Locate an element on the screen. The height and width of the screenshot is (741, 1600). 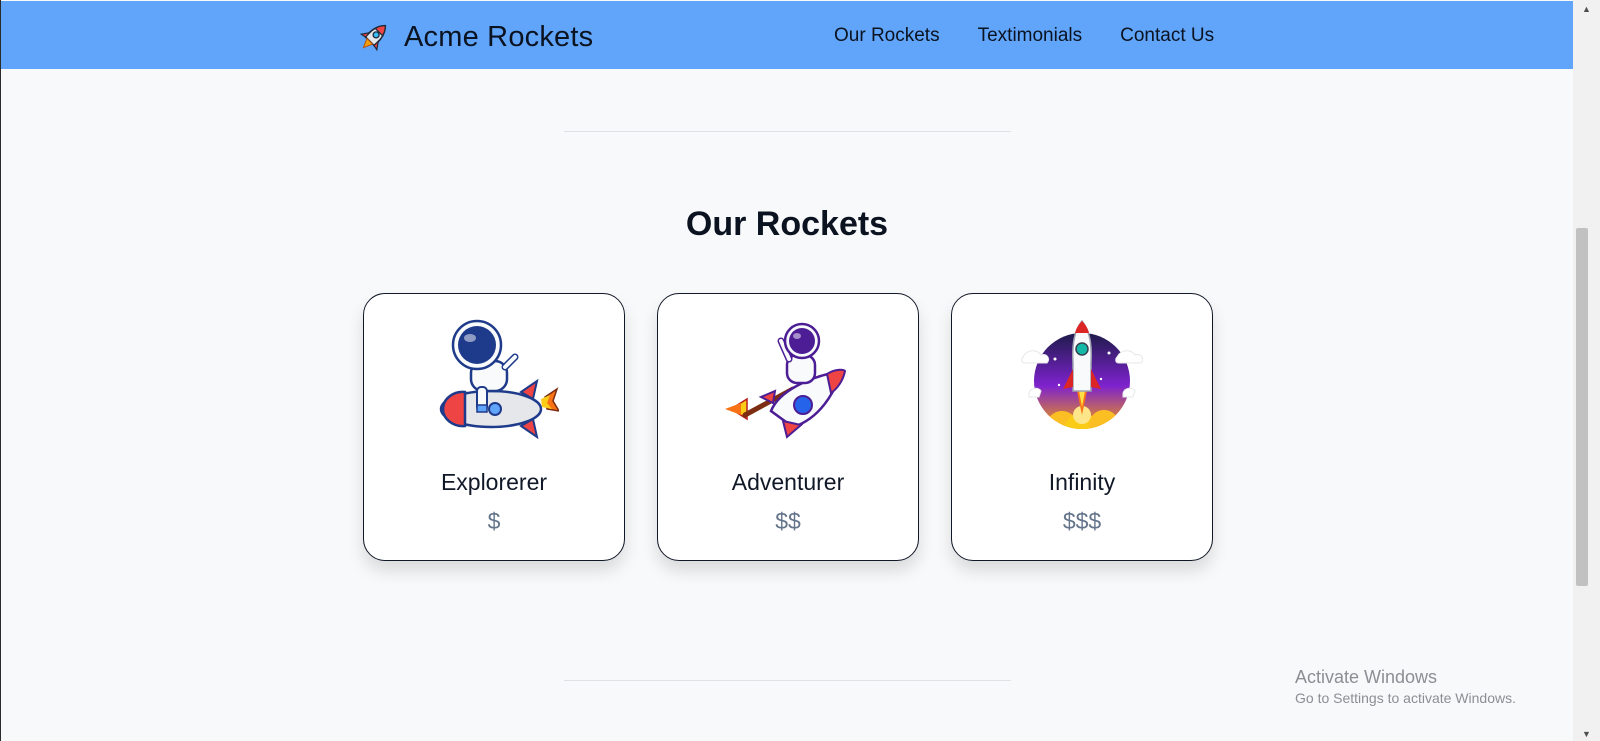
rocket-launch-night-sky-illustration is located at coordinates (1082, 374).